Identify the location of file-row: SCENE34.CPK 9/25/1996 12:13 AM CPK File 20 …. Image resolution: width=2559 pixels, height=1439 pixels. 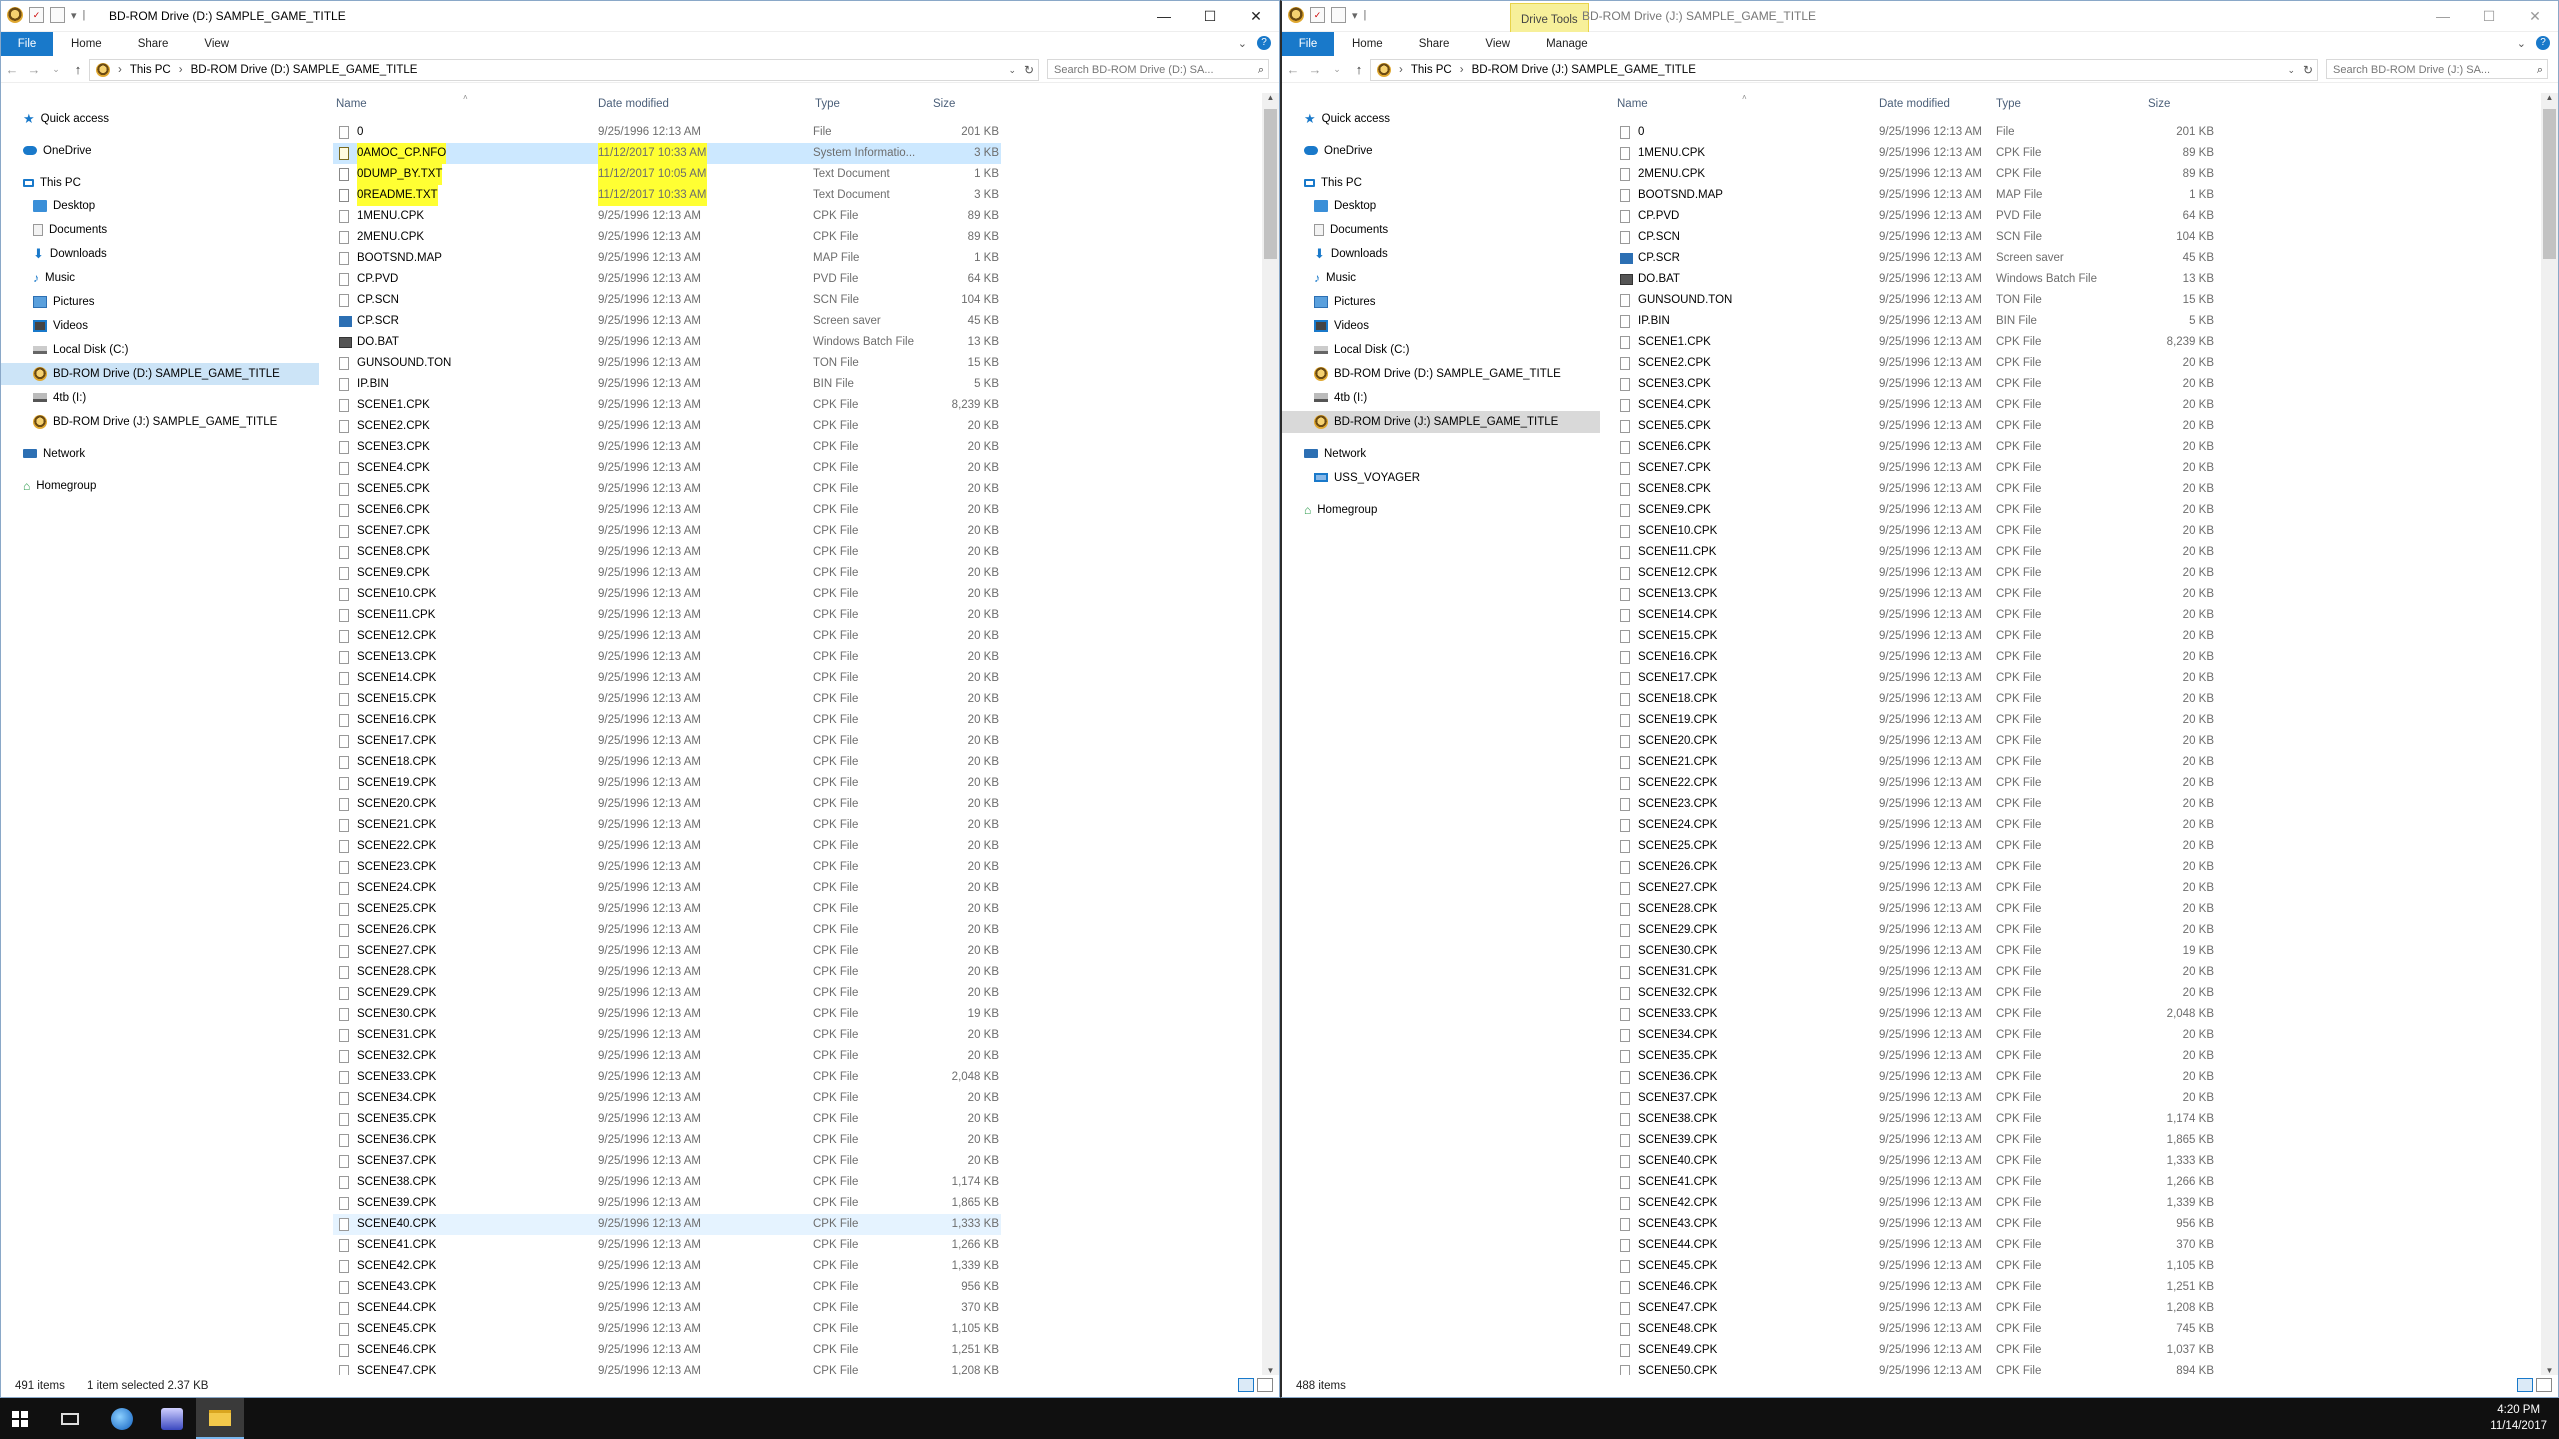
(667, 1098).